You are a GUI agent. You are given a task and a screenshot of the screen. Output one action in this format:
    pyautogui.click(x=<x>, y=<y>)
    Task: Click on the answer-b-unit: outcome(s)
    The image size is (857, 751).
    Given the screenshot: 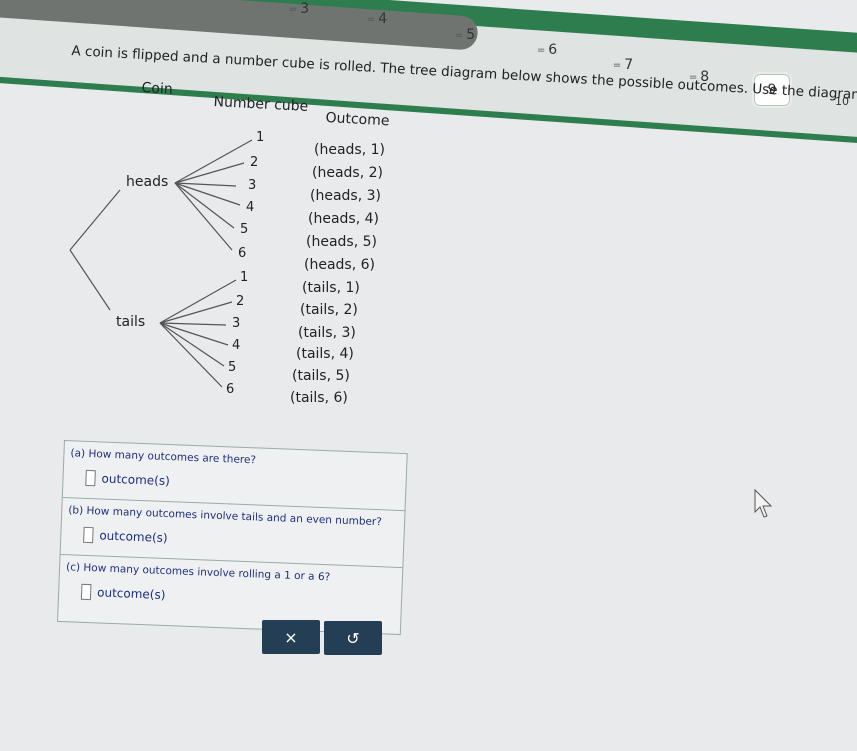 What is the action you would take?
    pyautogui.click(x=133, y=537)
    